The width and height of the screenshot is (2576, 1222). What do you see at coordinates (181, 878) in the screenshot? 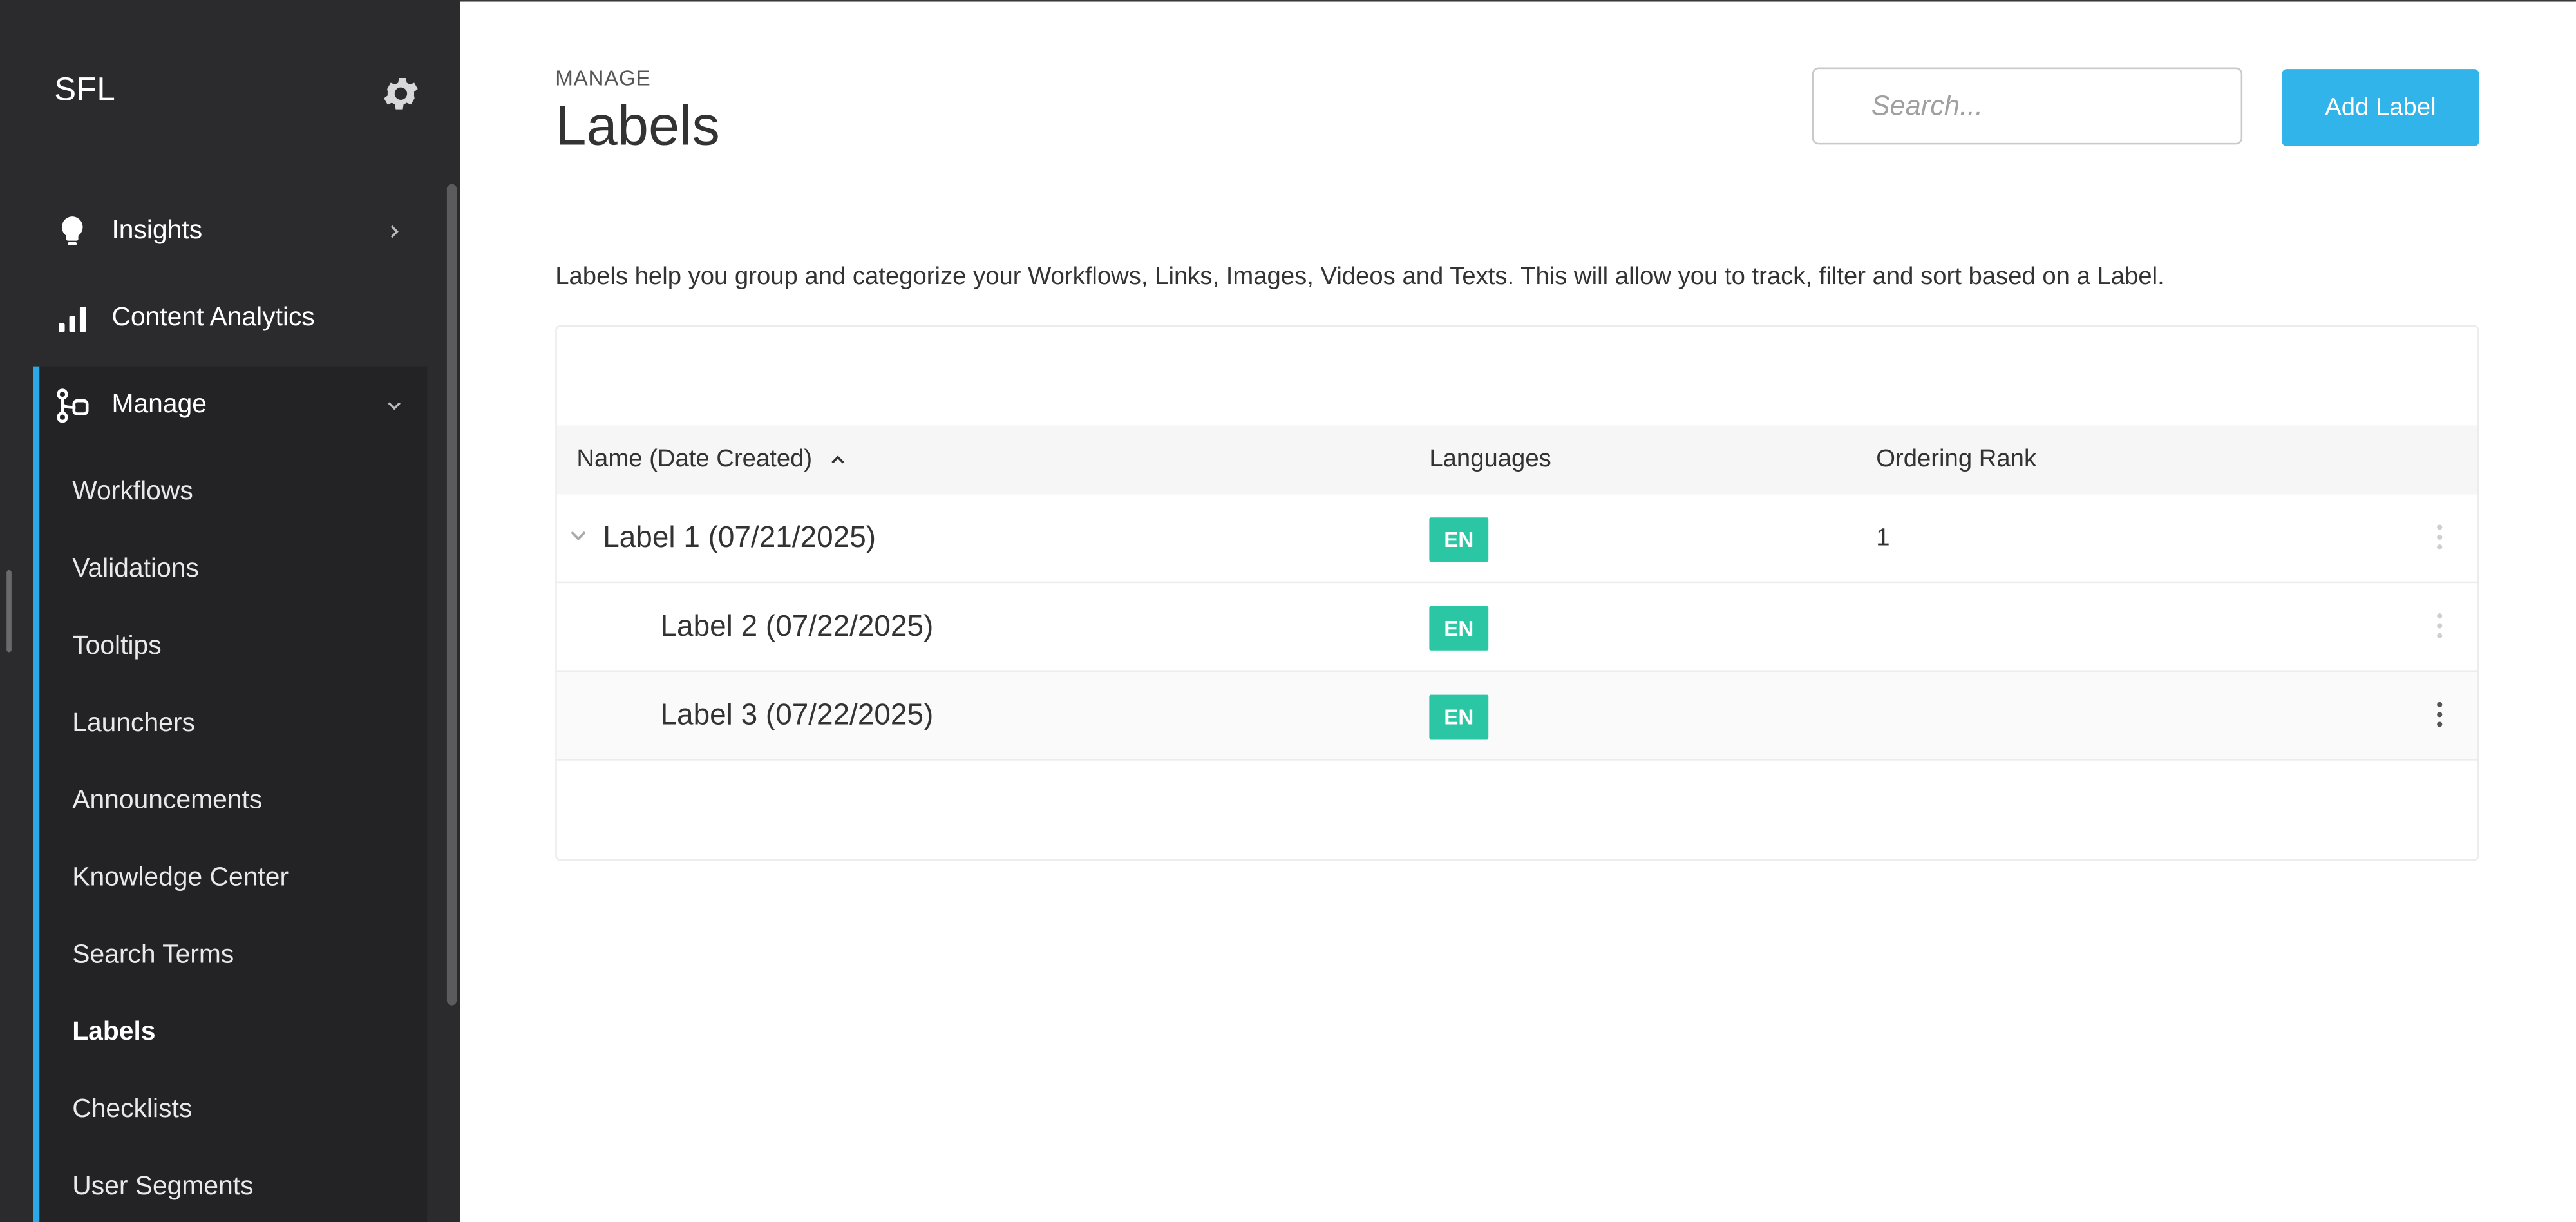
I see `sidebar-subitem-knowledge-center: Knowledge Center` at bounding box center [181, 878].